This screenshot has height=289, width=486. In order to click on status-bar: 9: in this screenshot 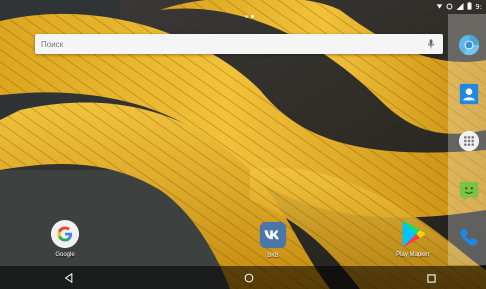, I will do `click(243, 7)`.